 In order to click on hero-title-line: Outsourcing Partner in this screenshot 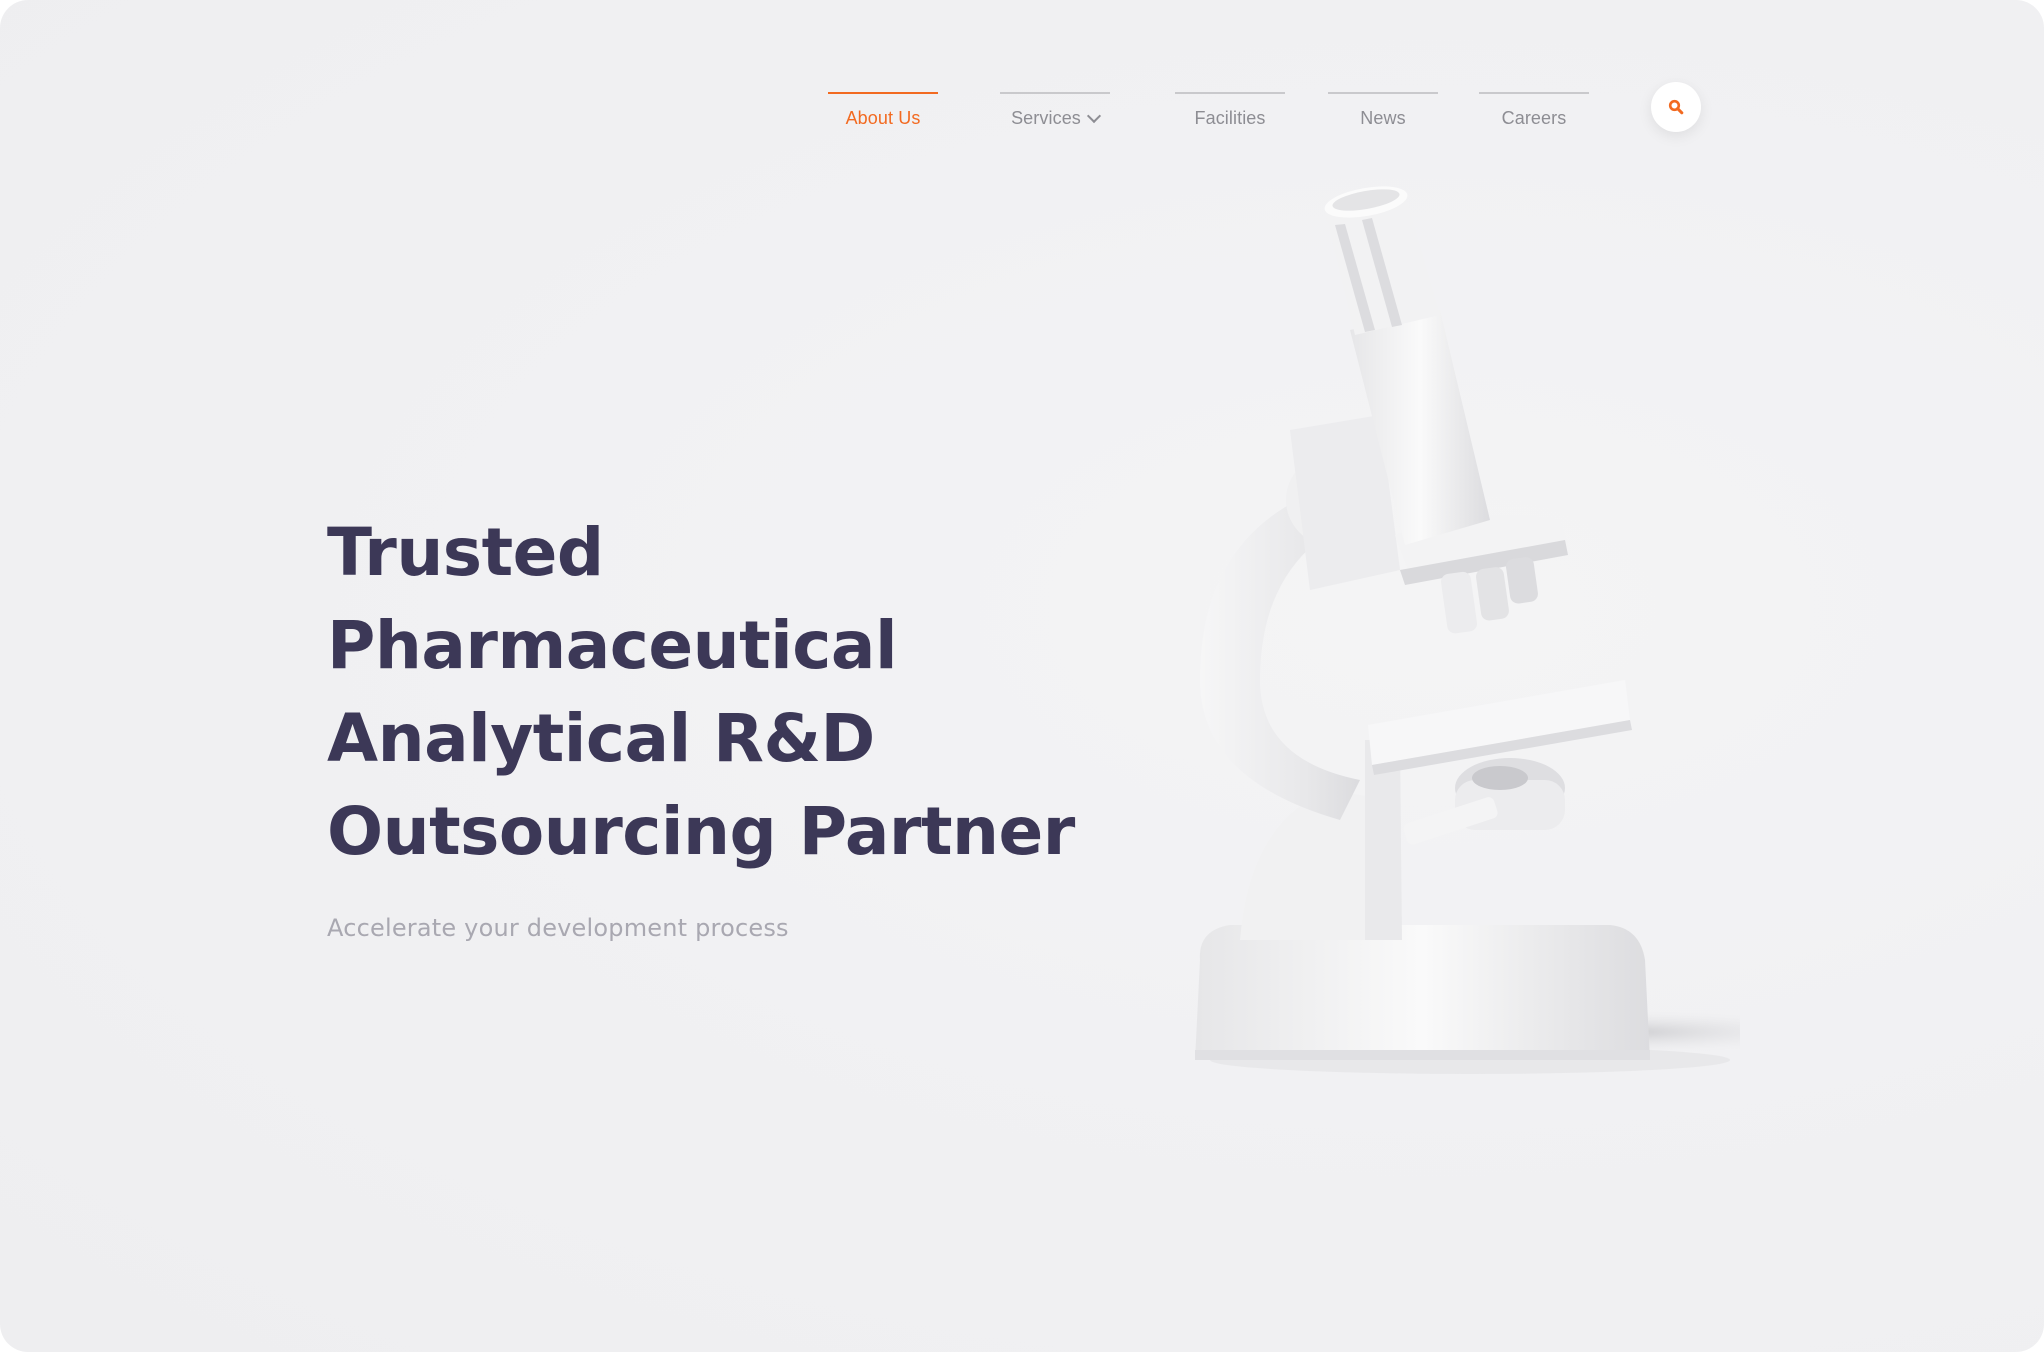, I will do `click(701, 831)`.